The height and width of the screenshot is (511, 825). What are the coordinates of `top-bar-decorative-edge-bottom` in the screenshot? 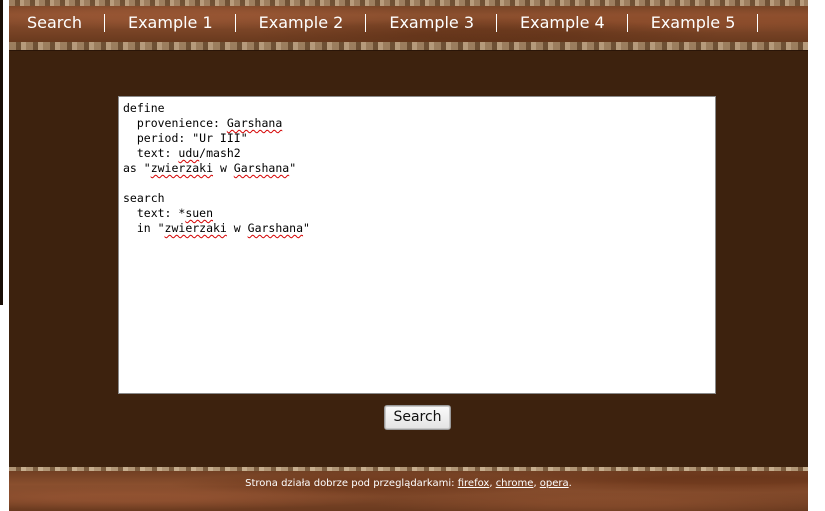 It's located at (408, 46).